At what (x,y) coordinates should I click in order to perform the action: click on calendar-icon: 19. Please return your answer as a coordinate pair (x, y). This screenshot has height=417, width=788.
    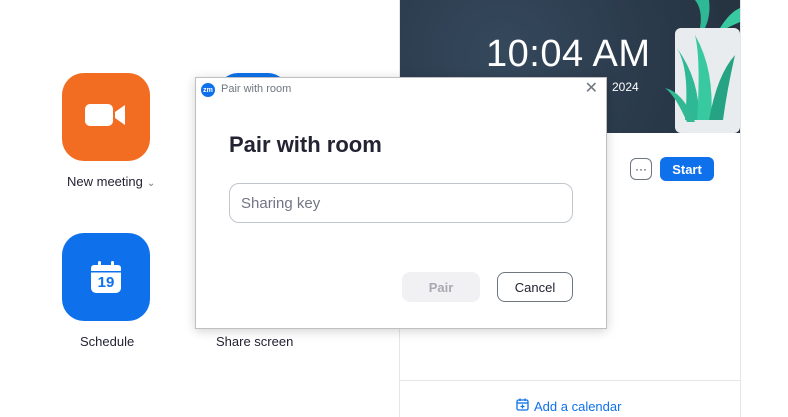
    Looking at the image, I should click on (106, 277).